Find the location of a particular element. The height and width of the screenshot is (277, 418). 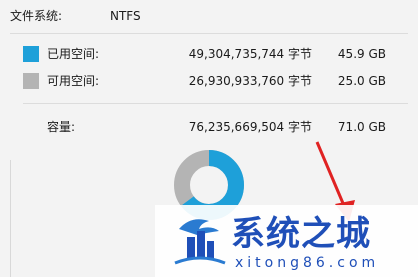

watermark-title: 系统之城 is located at coordinates (301, 234).